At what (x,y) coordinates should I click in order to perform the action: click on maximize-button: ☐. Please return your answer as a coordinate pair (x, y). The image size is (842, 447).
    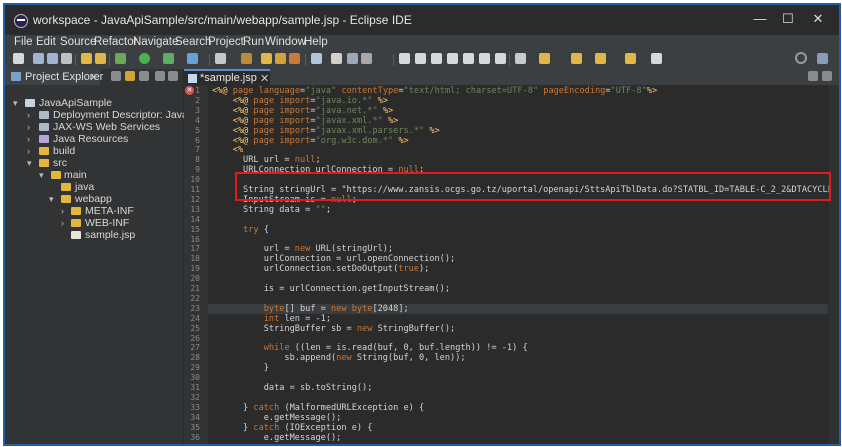
    Looking at the image, I should click on (788, 19).